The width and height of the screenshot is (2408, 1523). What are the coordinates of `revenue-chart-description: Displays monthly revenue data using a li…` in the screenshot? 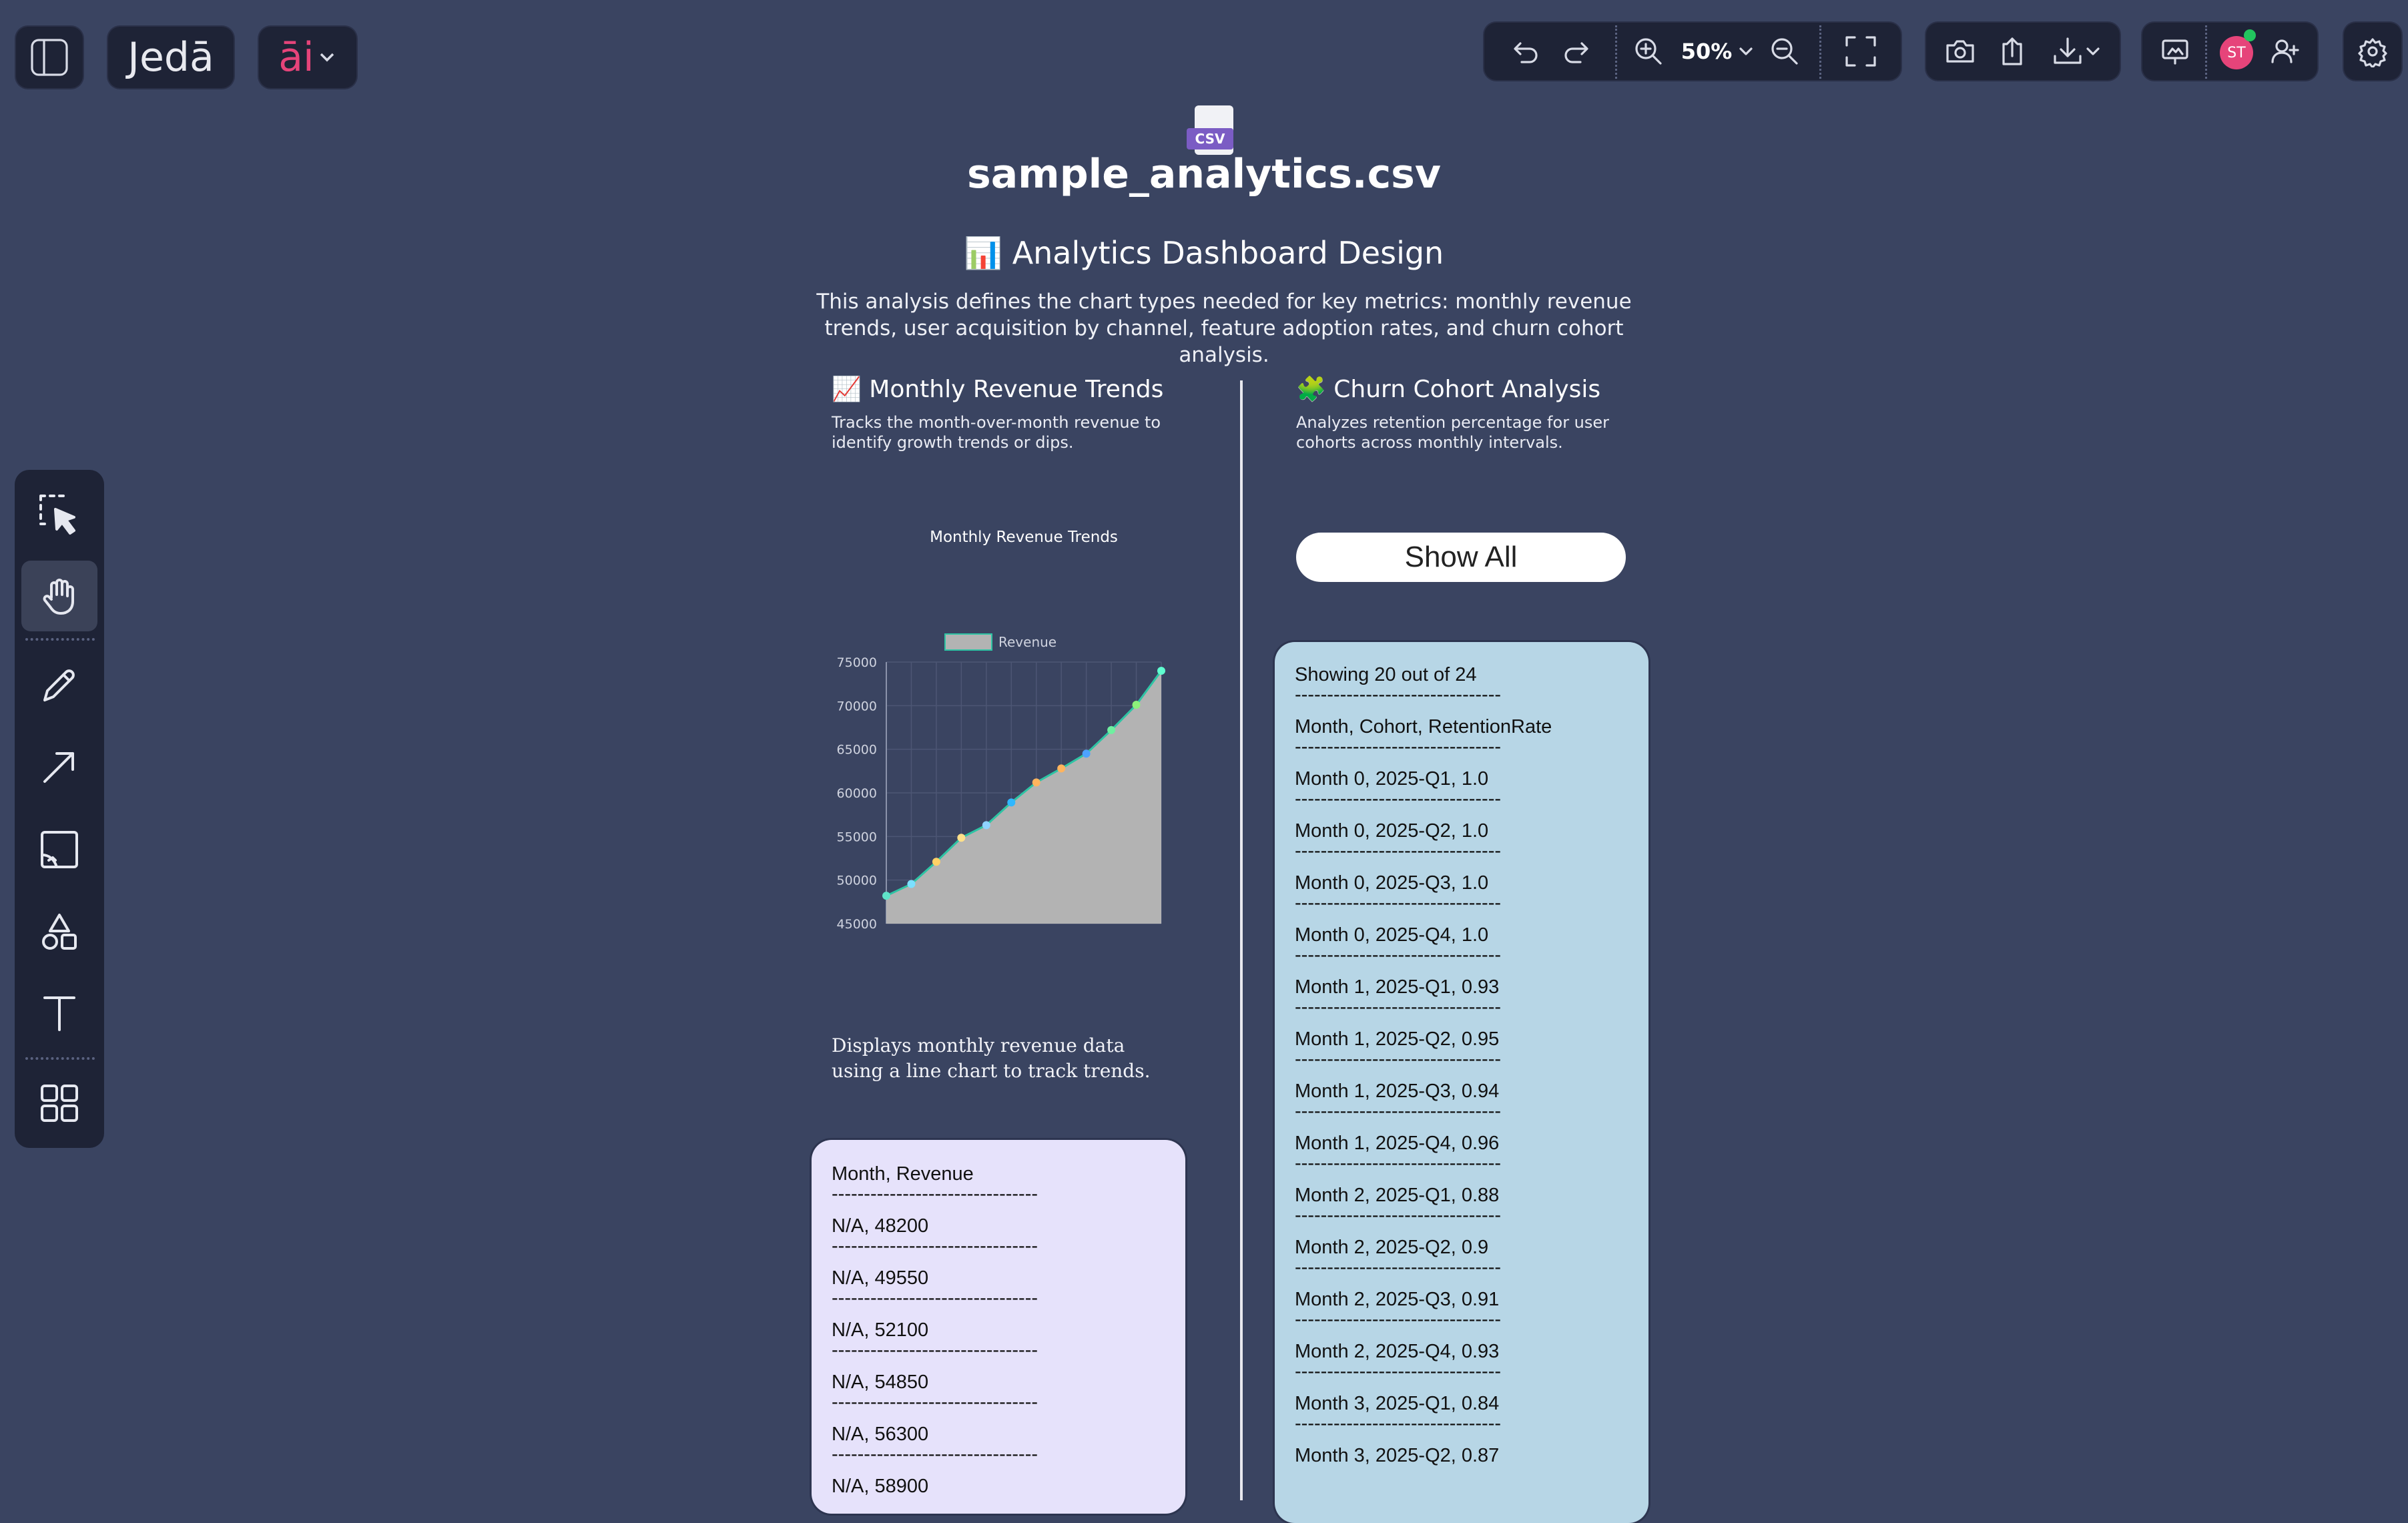 It's located at (991, 1058).